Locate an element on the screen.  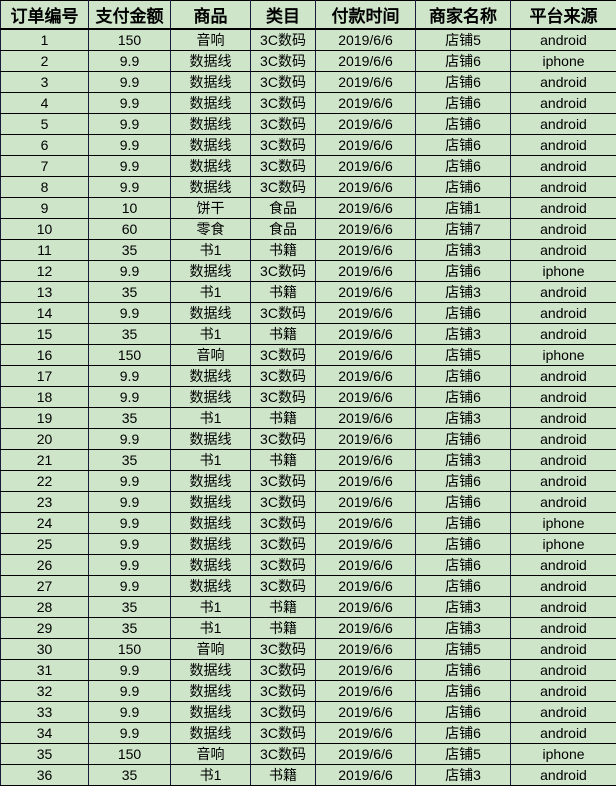
cell-id: 4 is located at coordinates (45, 103).